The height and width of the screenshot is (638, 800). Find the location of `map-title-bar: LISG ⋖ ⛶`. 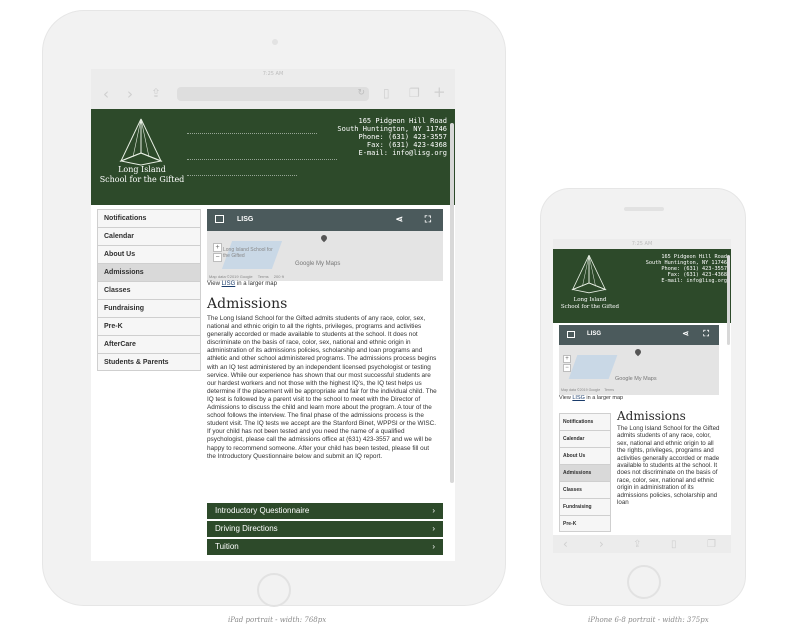

map-title-bar: LISG ⋖ ⛶ is located at coordinates (639, 335).